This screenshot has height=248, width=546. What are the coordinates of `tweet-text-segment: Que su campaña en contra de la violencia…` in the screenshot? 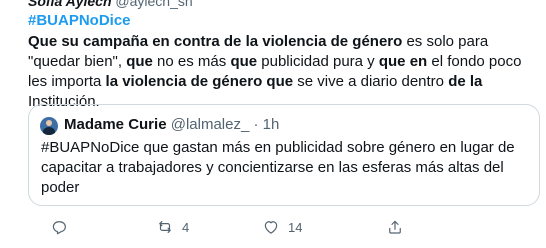 It's located at (215, 41).